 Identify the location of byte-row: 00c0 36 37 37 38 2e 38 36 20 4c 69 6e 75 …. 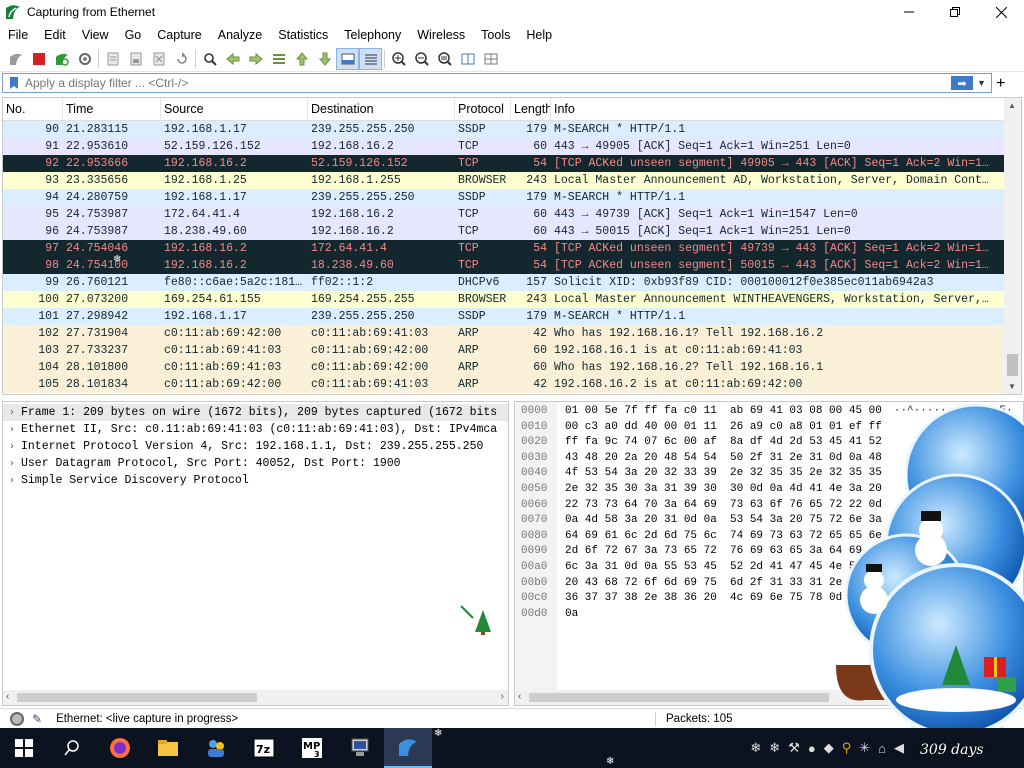
(769, 599).